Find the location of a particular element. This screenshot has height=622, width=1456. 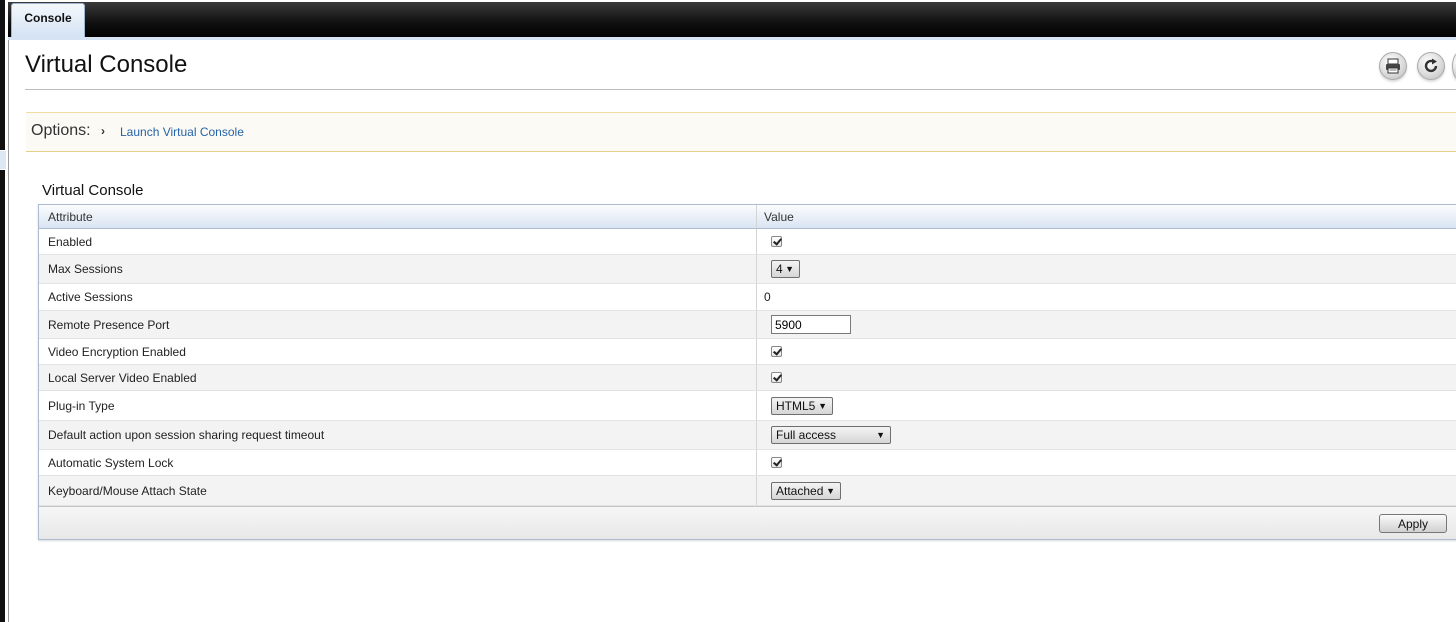

row-label: Local Server Video Enabled is located at coordinates (398, 377).